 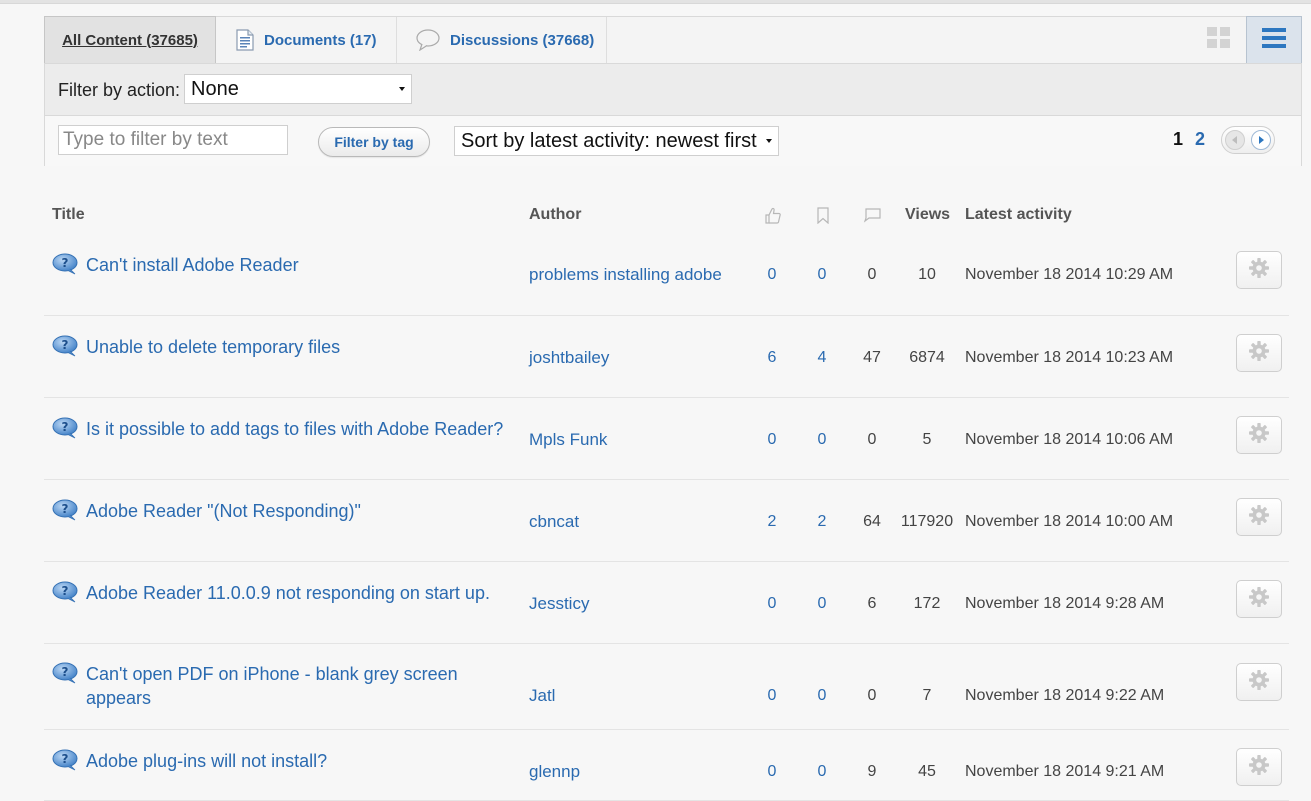 I want to click on text-filter-input, so click(x=173, y=140).